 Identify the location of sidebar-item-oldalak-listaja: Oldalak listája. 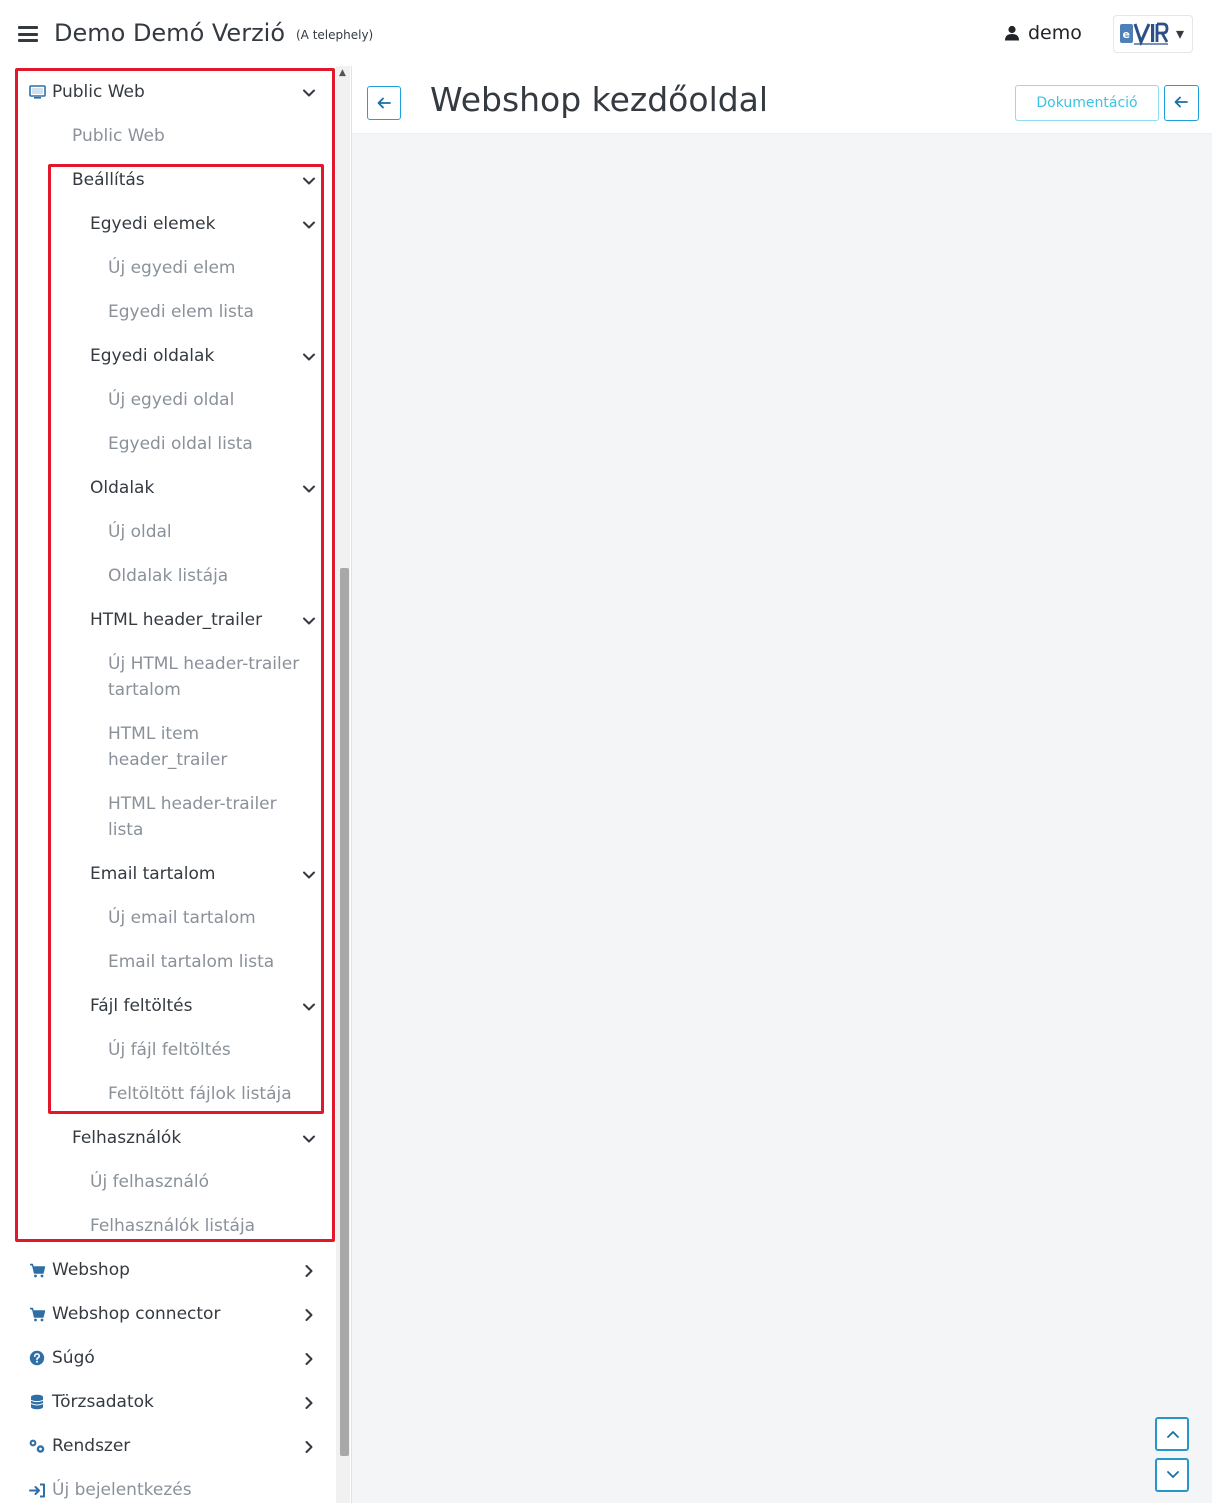
(222, 576).